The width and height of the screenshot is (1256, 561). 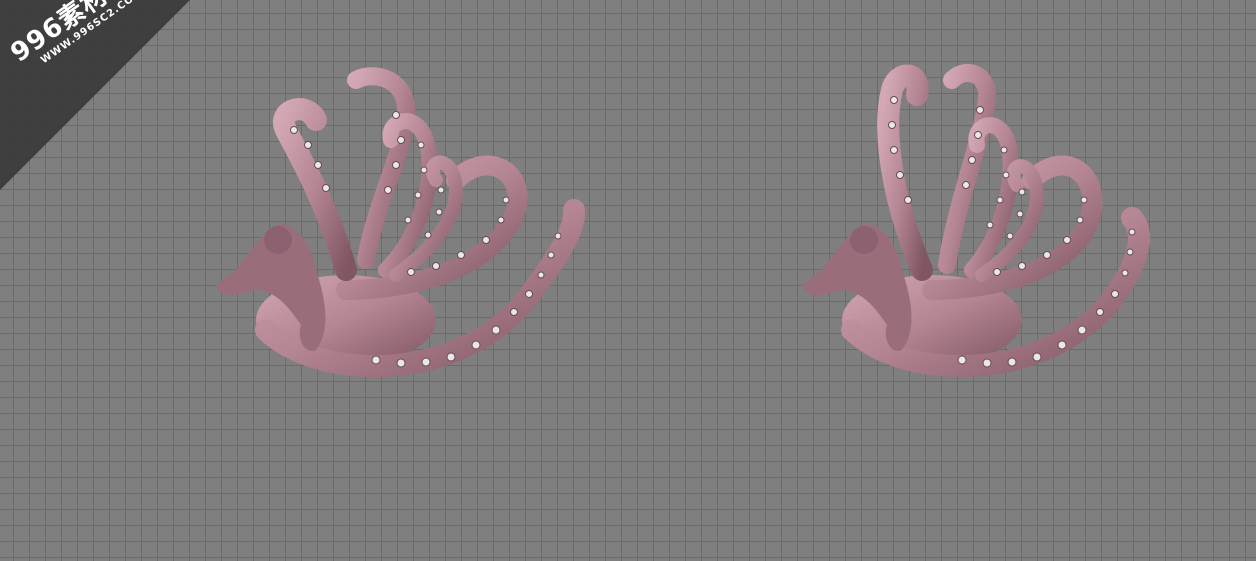 What do you see at coordinates (100, 100) in the screenshot?
I see `site-watermark: 996素材网 WWW.996SC2.COM` at bounding box center [100, 100].